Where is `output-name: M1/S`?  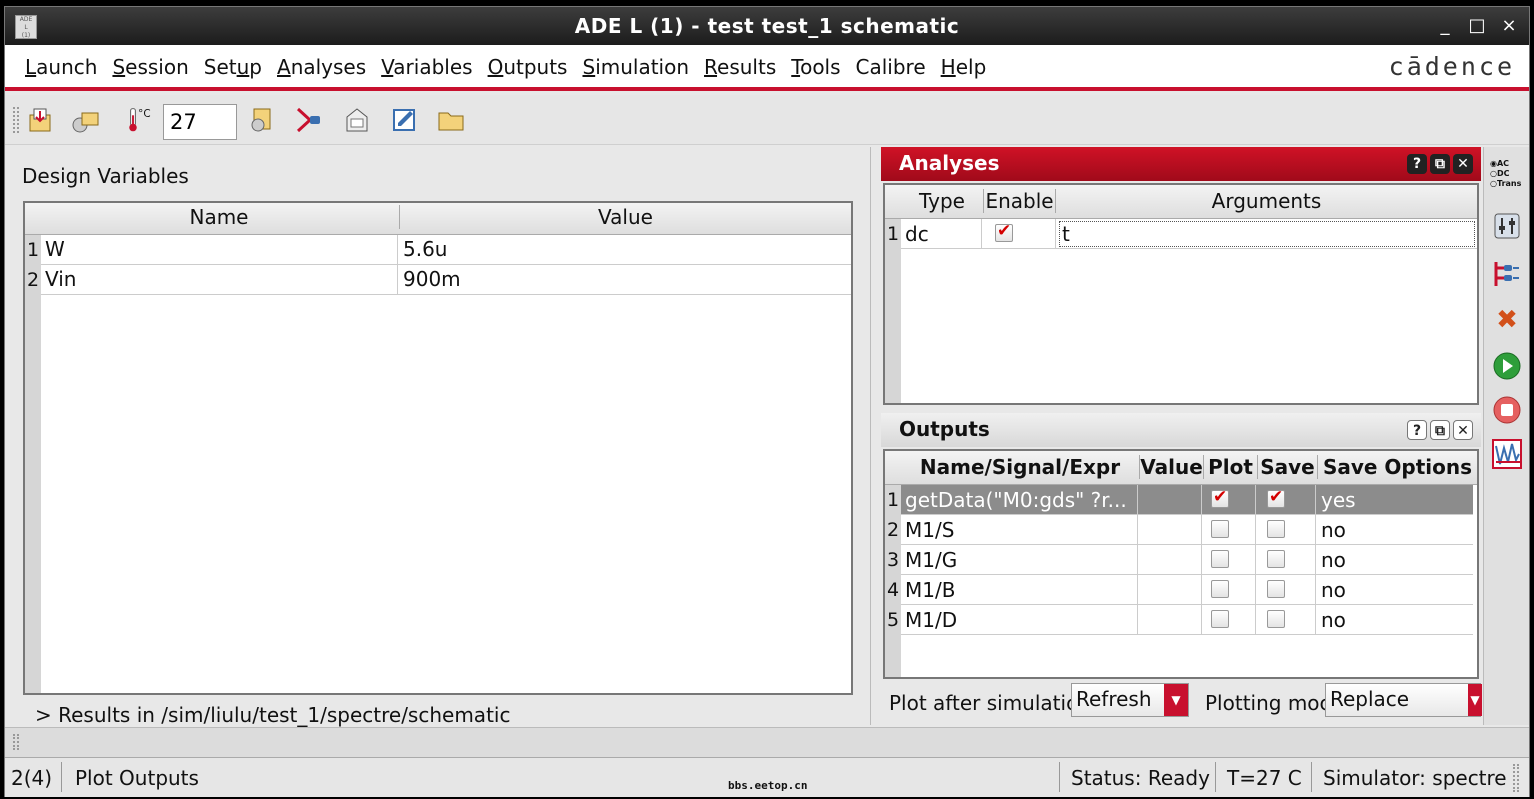
output-name: M1/S is located at coordinates (1021, 530).